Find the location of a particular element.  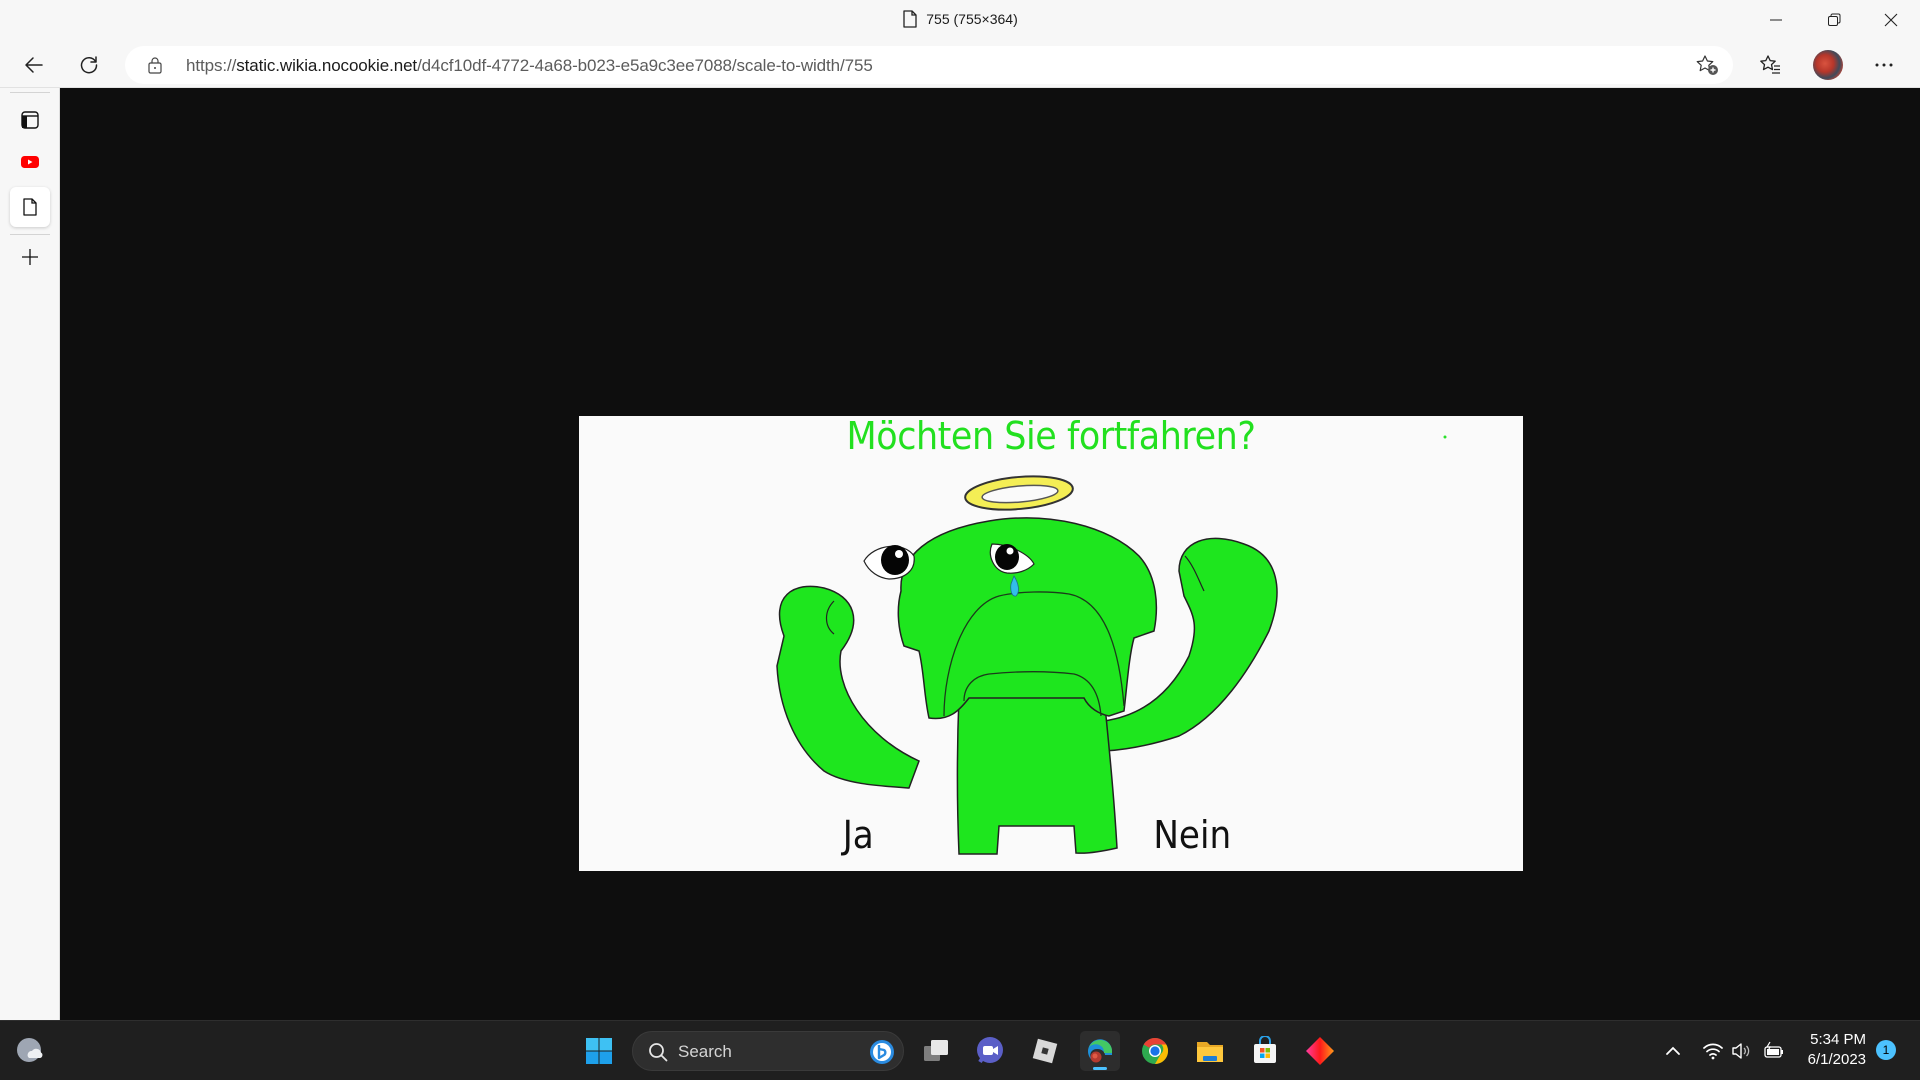

tab-panel-icon is located at coordinates (30, 120).